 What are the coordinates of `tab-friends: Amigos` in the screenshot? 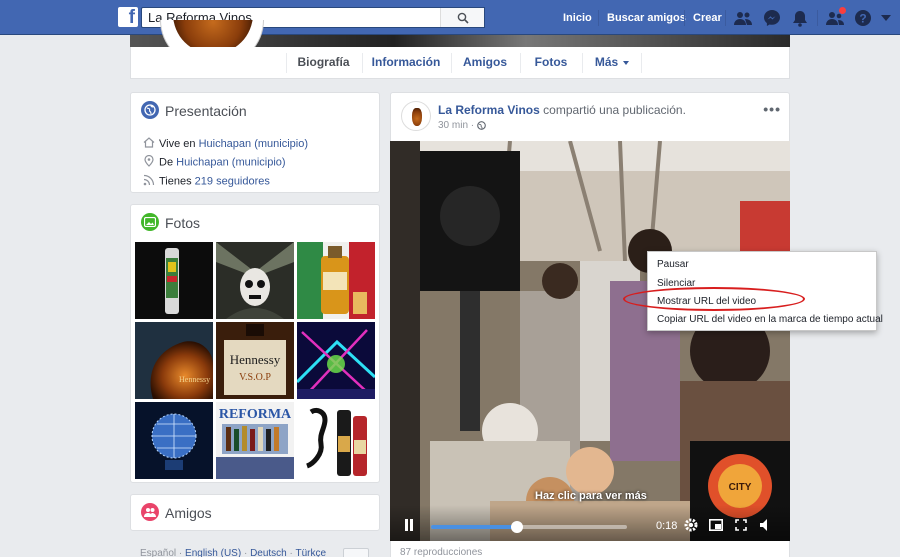 It's located at (485, 62).